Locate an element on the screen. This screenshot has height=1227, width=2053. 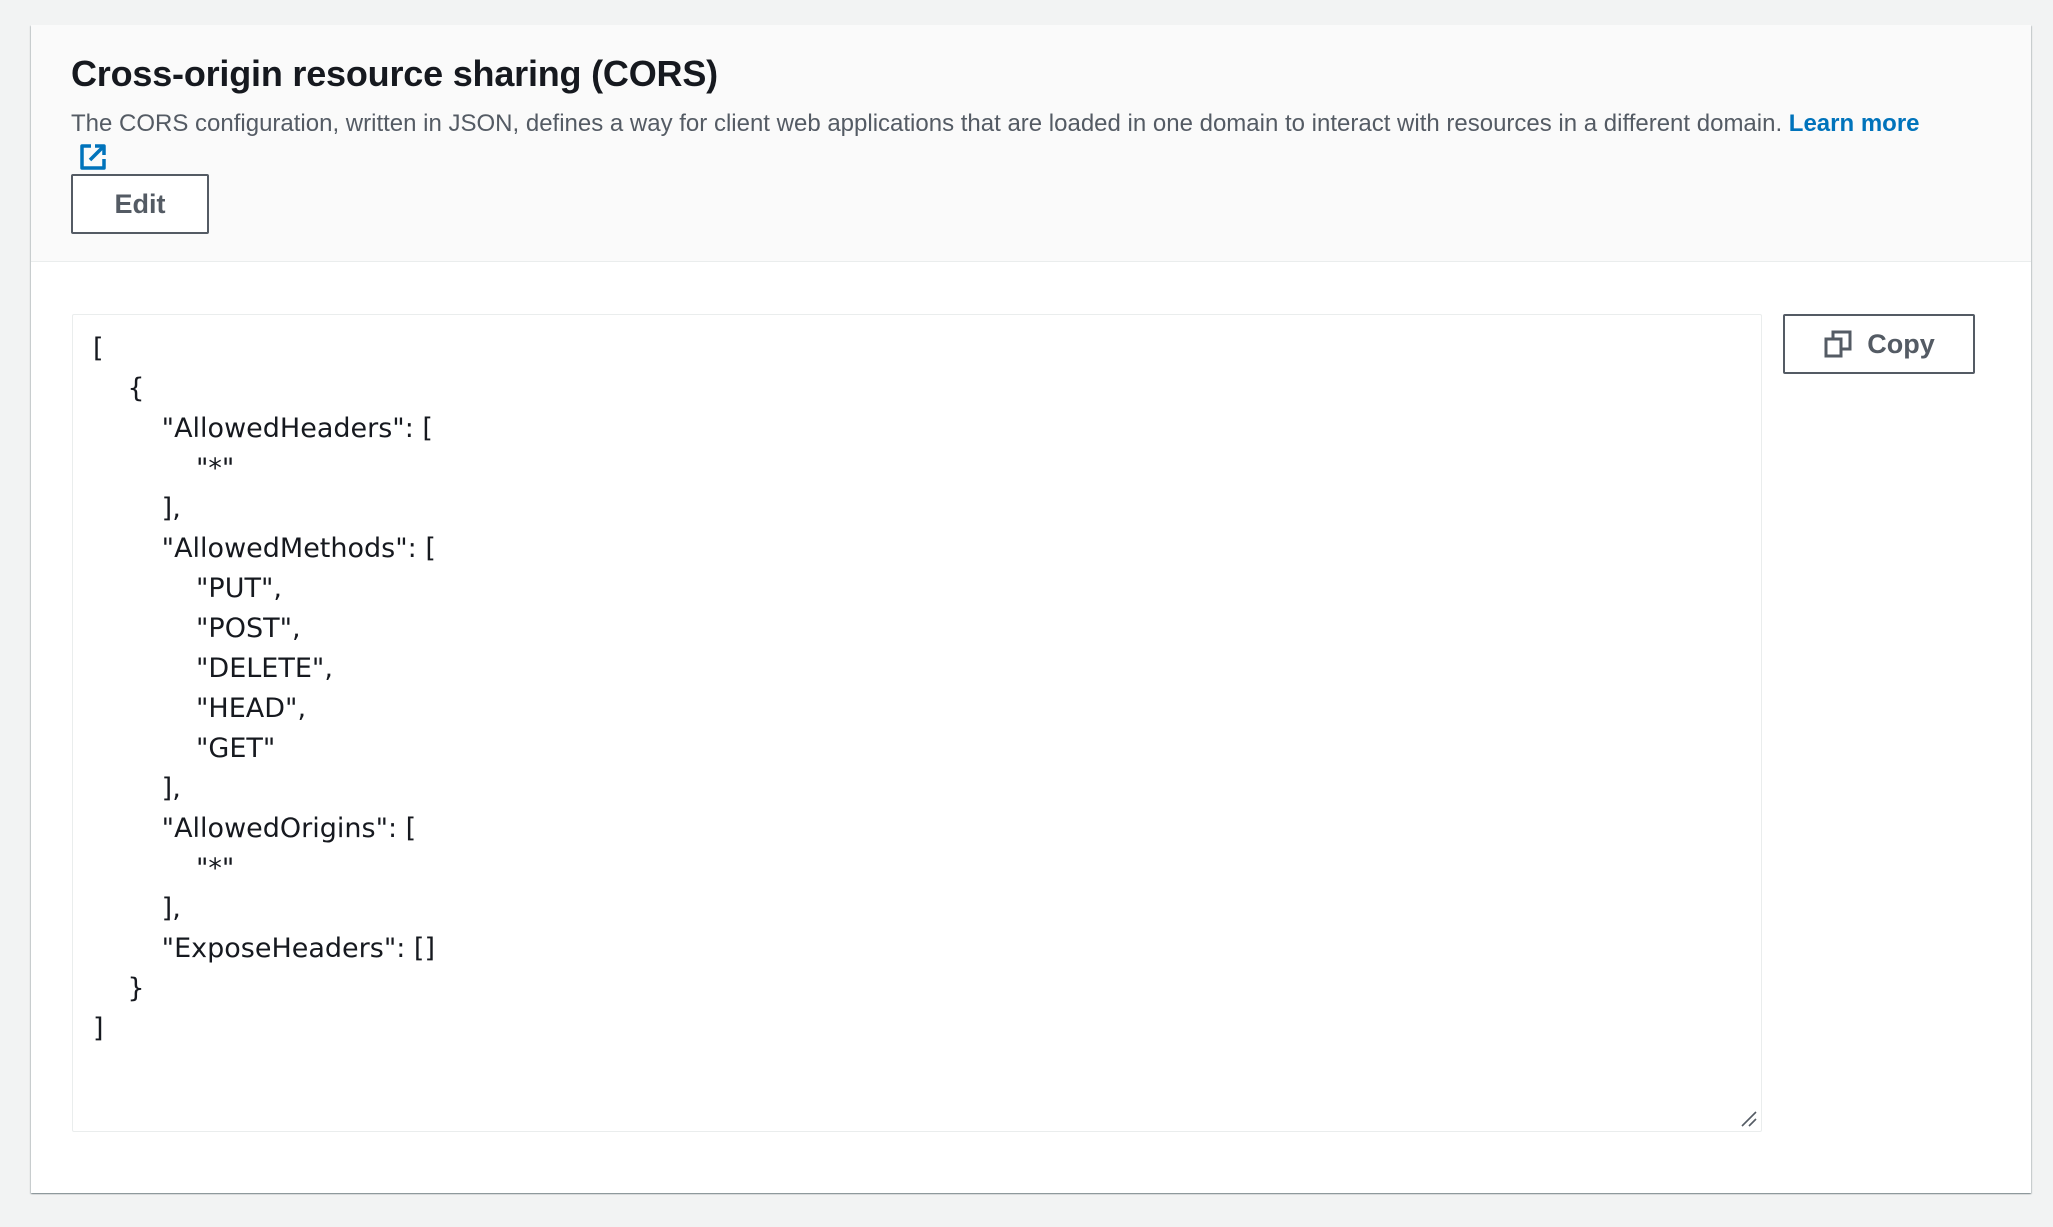
code-line: "ExposeHeaders": [] is located at coordinates (264, 948).